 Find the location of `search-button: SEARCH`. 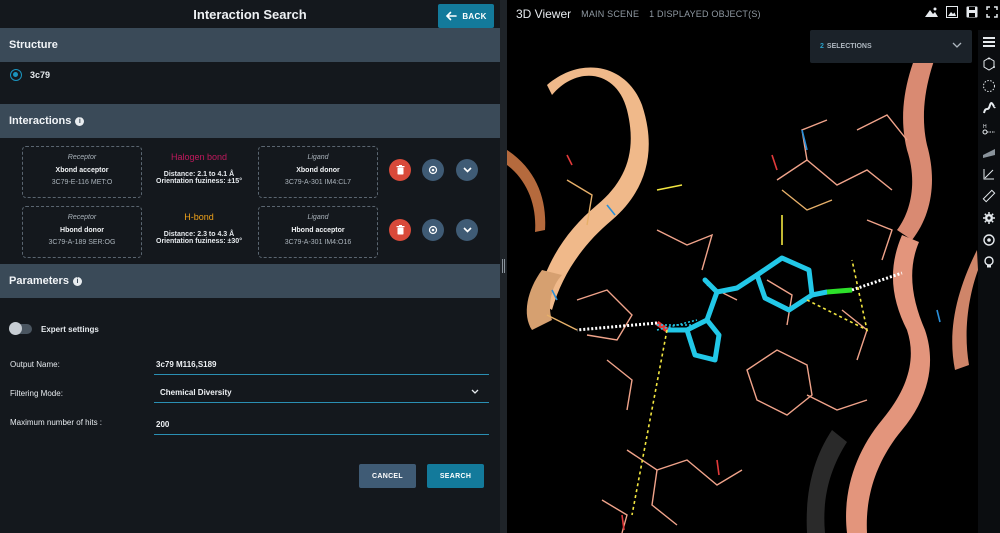

search-button: SEARCH is located at coordinates (455, 476).